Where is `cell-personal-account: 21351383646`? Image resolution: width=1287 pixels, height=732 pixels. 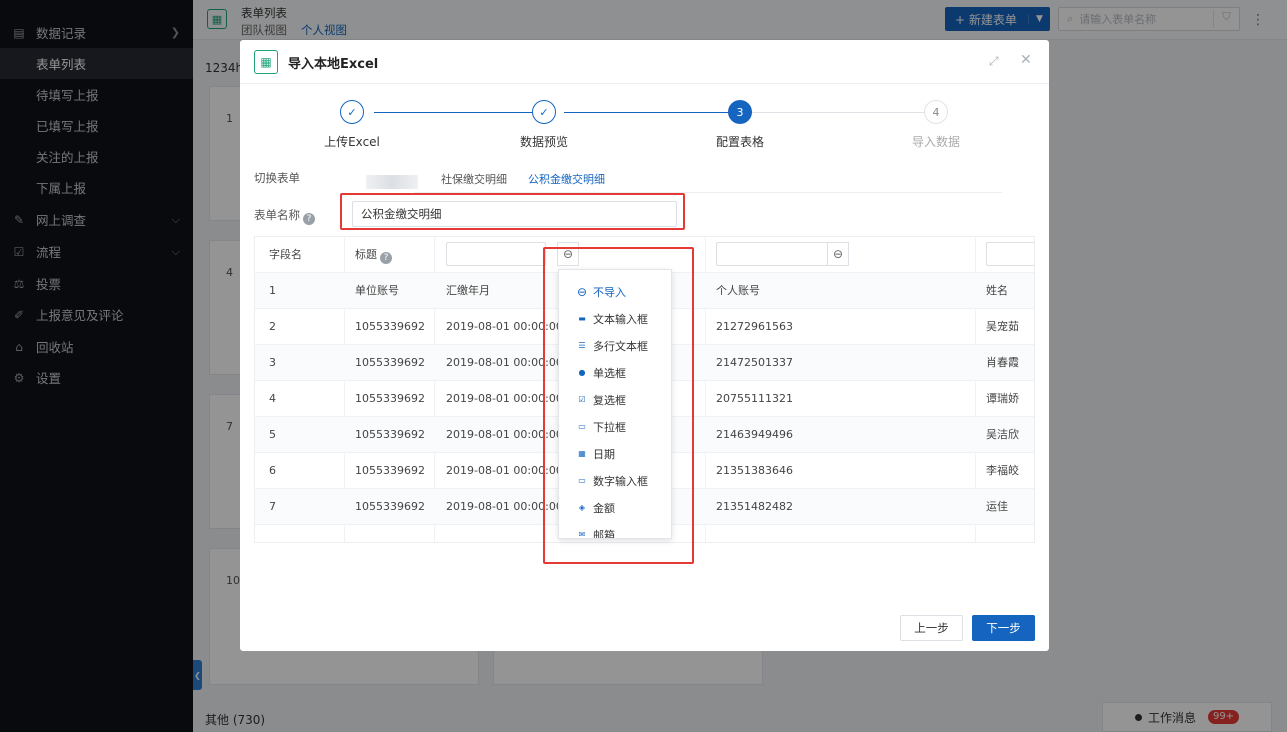
cell-personal-account: 21351383646 is located at coordinates (754, 470).